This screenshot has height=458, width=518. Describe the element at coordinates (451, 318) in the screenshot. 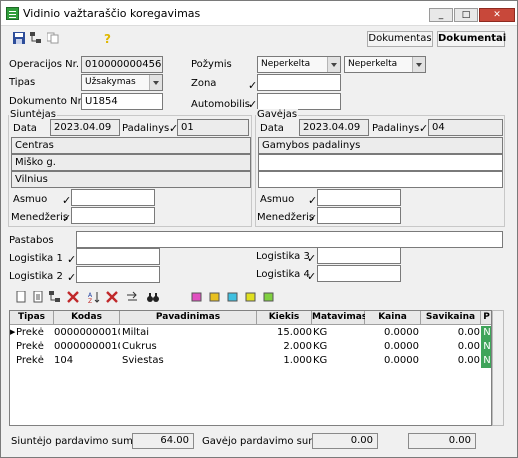

I see `col-savikaina: Savikaina` at that location.